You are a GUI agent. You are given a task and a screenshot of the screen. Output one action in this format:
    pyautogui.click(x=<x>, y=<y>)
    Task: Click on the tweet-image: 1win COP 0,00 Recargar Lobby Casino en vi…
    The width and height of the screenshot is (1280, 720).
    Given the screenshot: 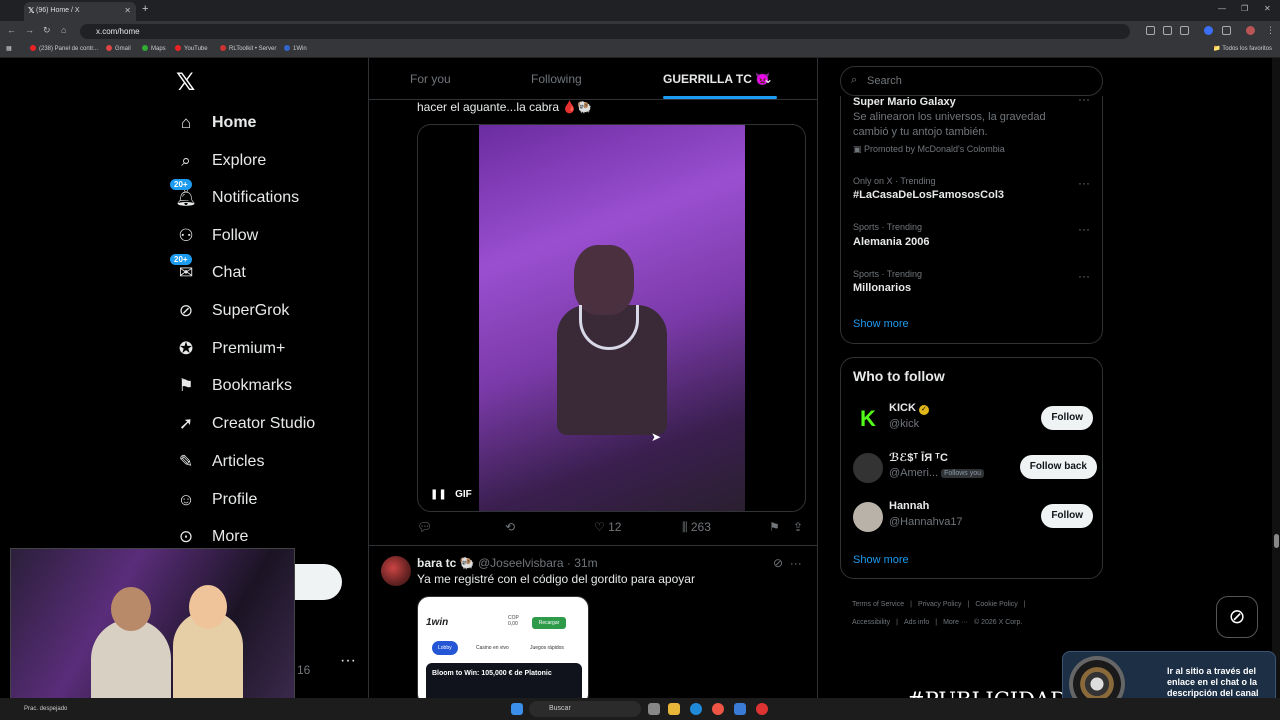 What is the action you would take?
    pyautogui.click(x=503, y=647)
    